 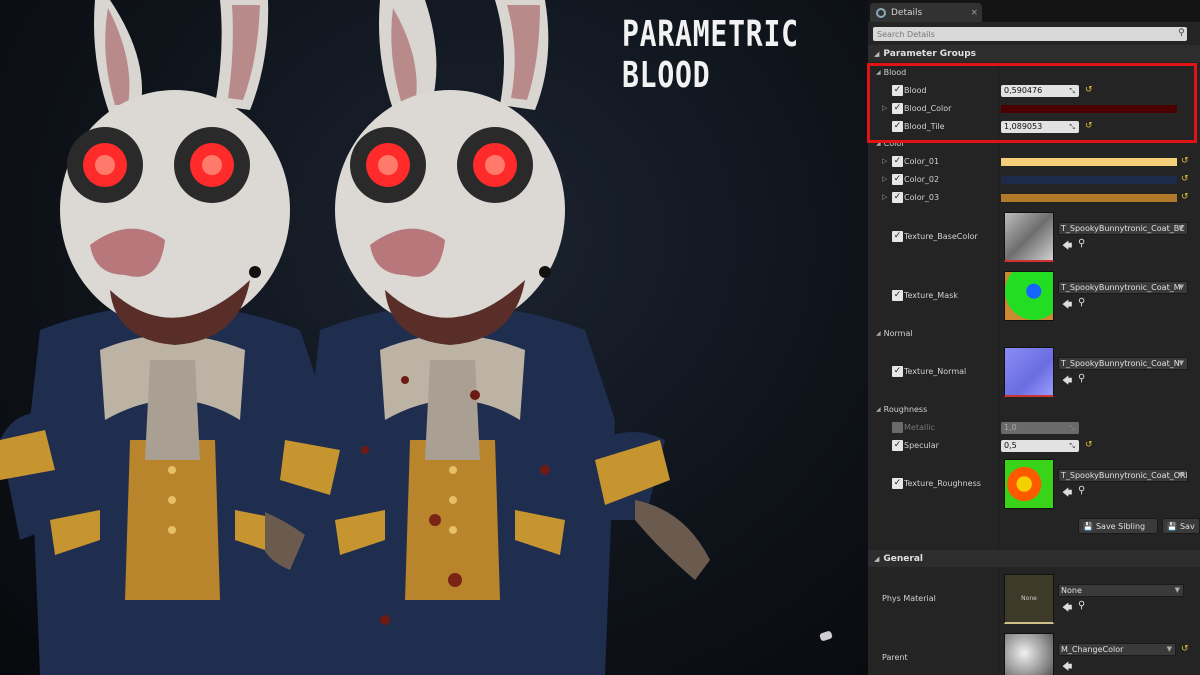 What do you see at coordinates (1040, 91) in the screenshot?
I see `param-blood-value: 0,590476 ⤡` at bounding box center [1040, 91].